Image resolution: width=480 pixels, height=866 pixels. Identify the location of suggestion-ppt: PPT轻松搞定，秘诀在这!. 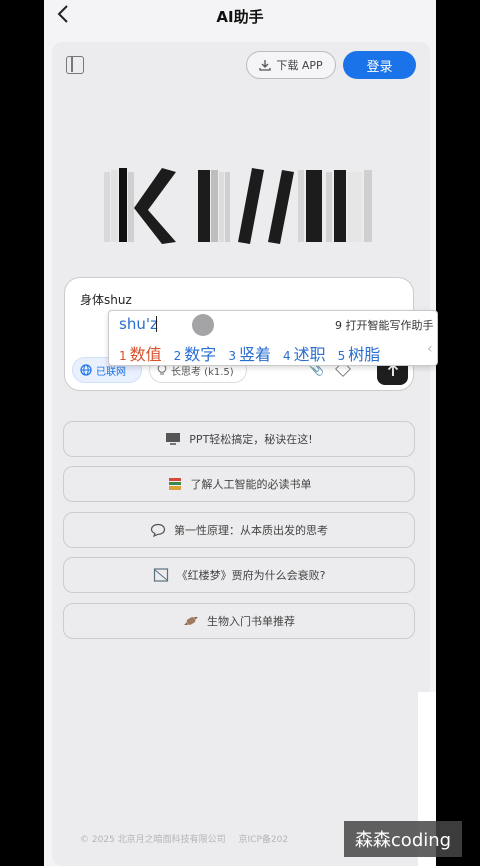
(239, 439).